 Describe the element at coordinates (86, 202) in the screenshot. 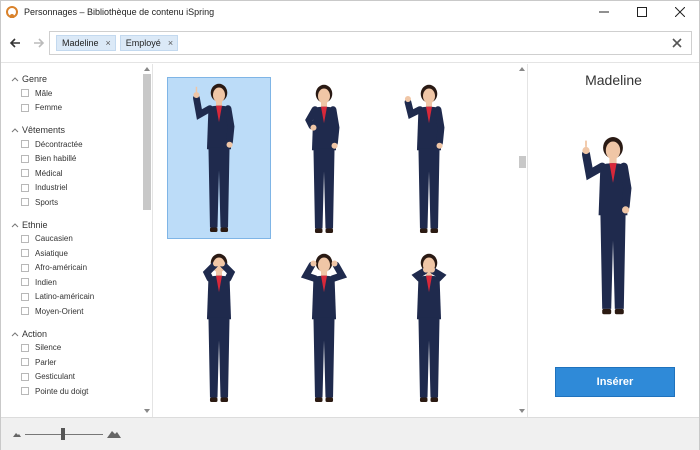

I see `filter-option: Sports` at that location.